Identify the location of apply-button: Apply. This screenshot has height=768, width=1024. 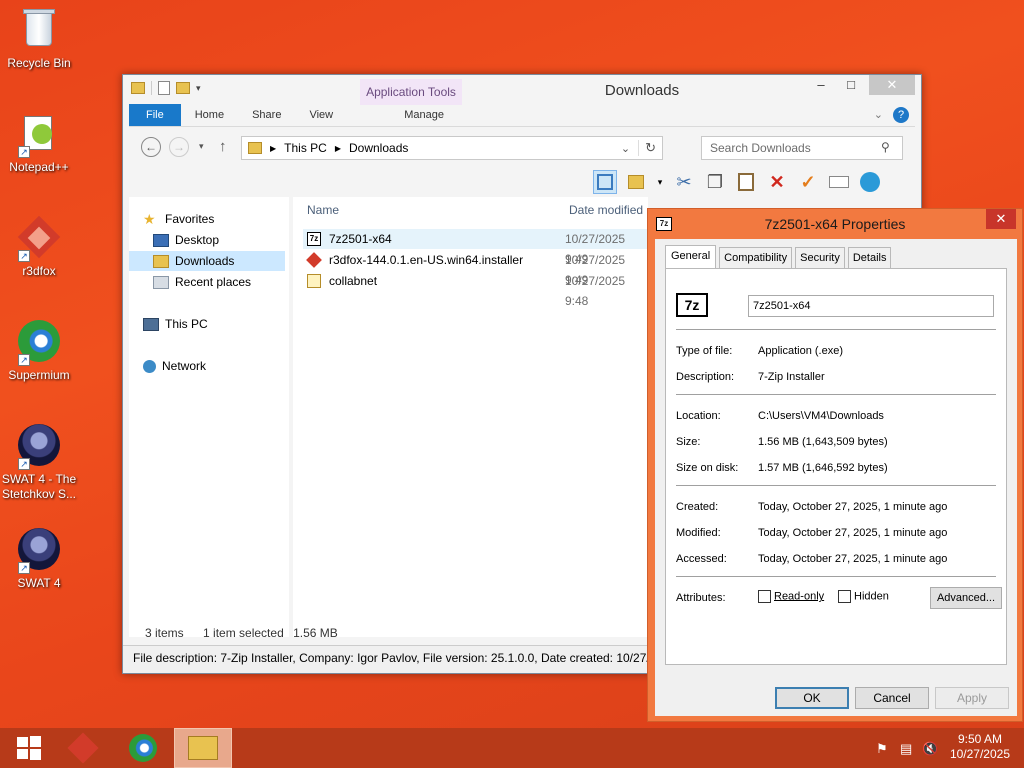
(972, 698).